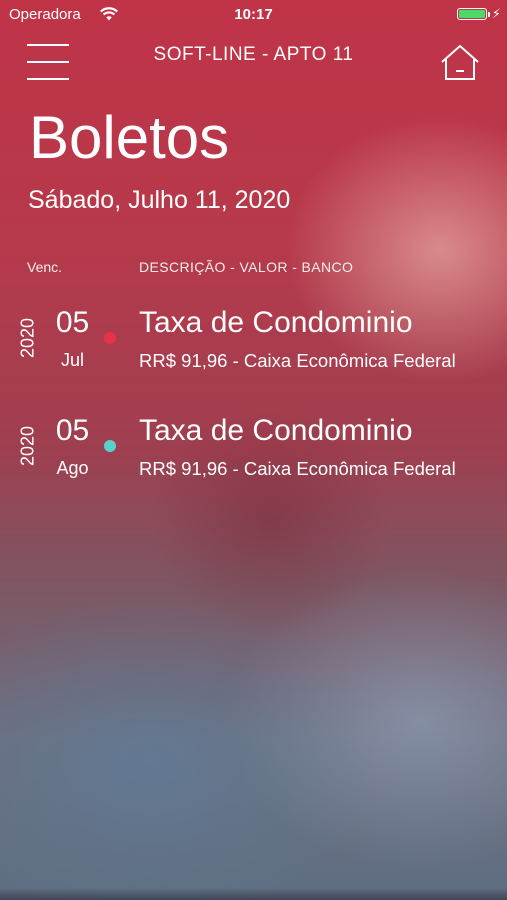  I want to click on battery-cap, so click(489, 14).